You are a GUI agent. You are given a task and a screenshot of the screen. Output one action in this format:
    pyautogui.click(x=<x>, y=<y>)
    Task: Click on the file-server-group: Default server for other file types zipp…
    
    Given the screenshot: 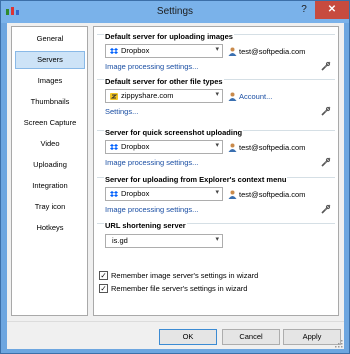 What is the action you would take?
    pyautogui.click(x=216, y=98)
    